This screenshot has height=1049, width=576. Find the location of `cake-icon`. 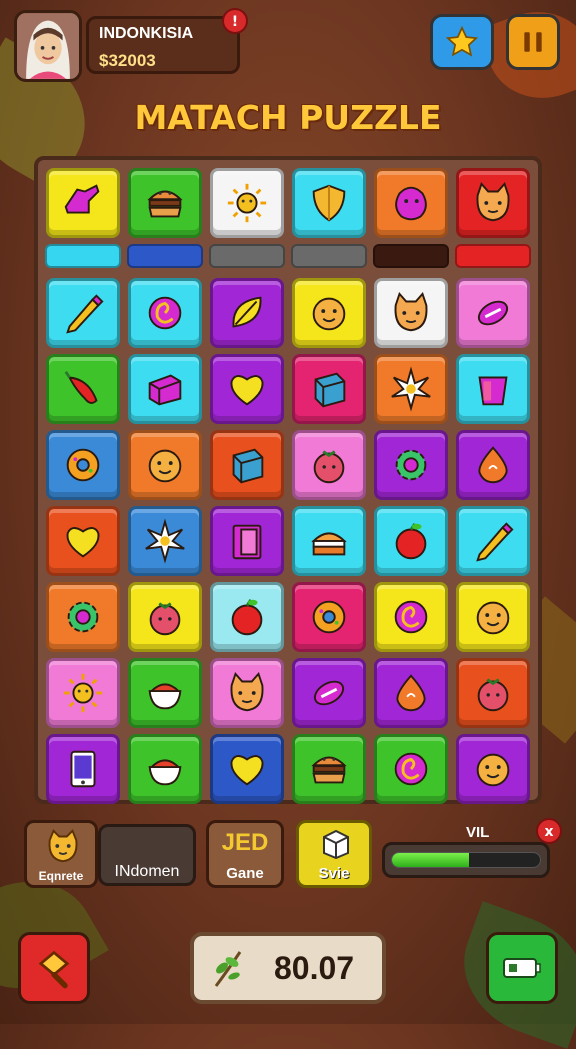

cake-icon is located at coordinates (329, 544).